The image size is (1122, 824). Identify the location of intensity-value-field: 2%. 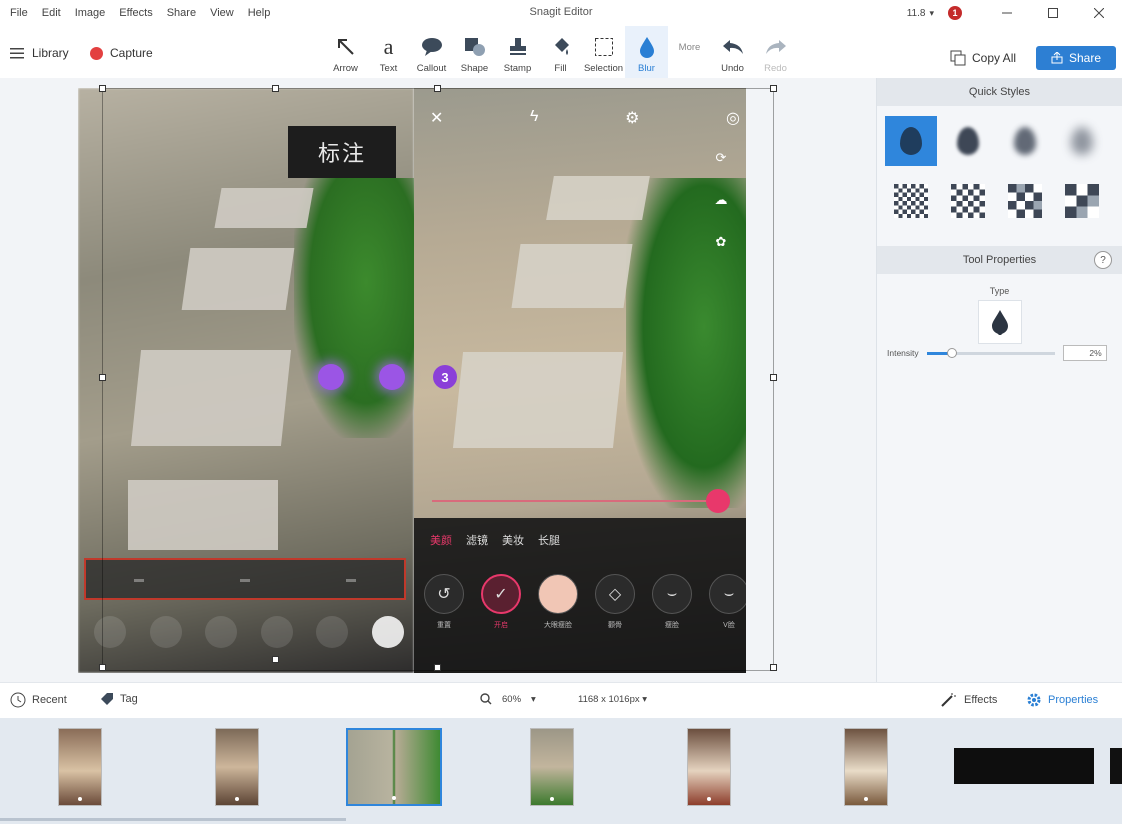
(1084, 353).